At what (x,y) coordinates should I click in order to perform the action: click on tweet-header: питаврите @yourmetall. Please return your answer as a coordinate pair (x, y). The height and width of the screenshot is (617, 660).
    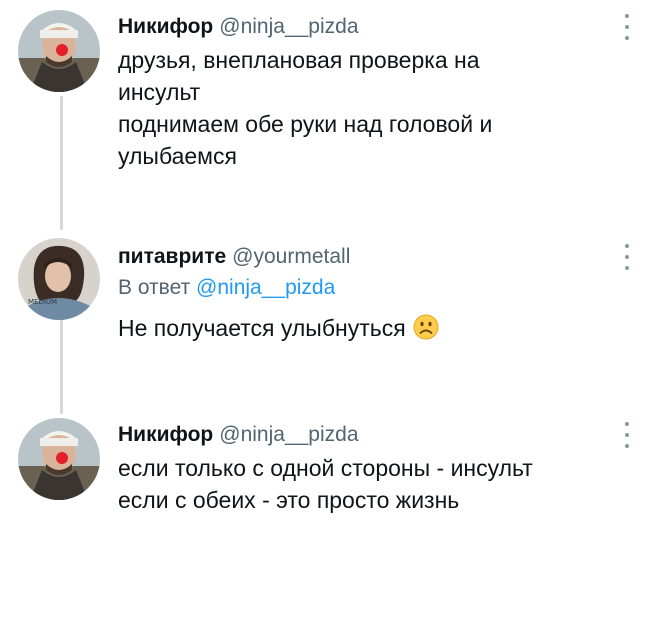
    Looking at the image, I should click on (369, 257).